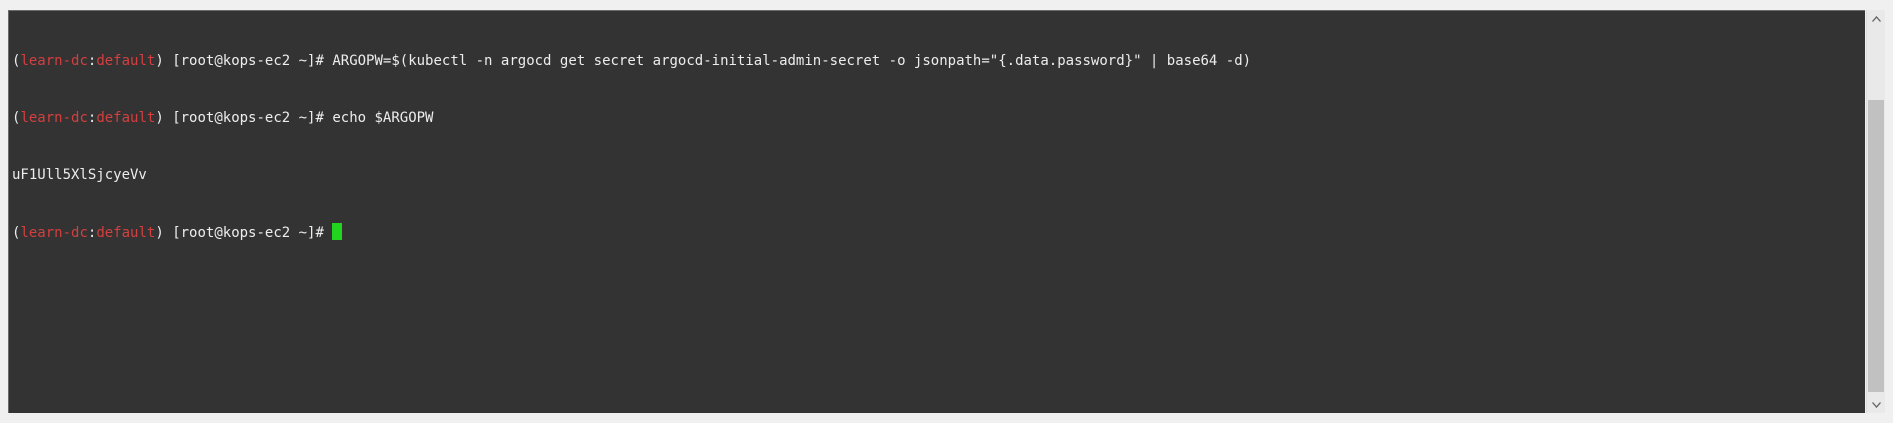  Describe the element at coordinates (1876, 246) in the screenshot. I see `scrollbar-thumb` at that location.